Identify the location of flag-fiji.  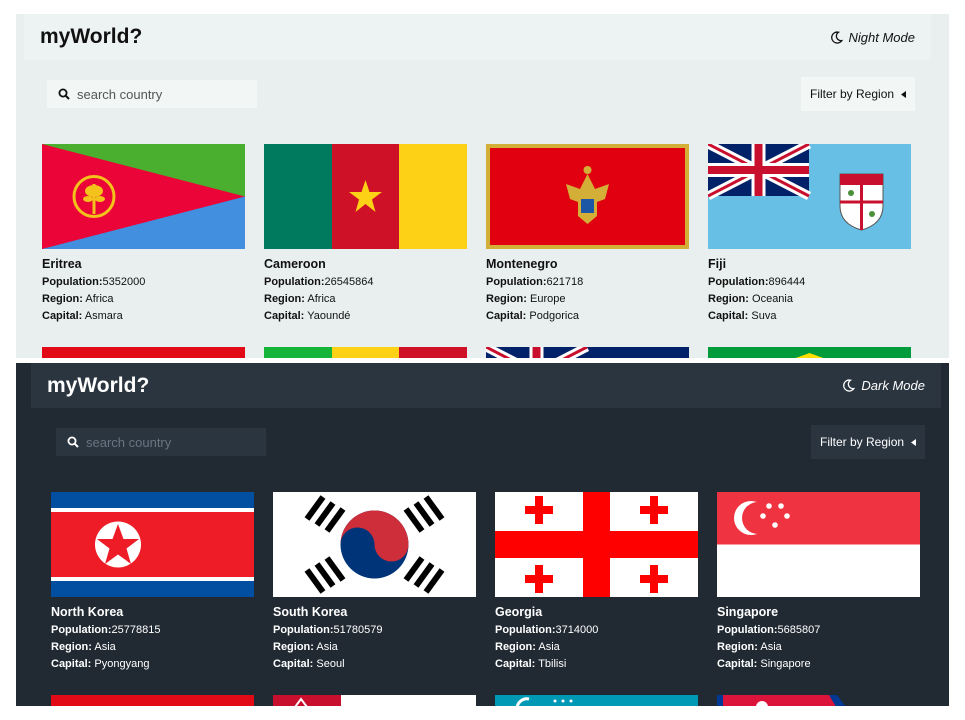
(809, 196).